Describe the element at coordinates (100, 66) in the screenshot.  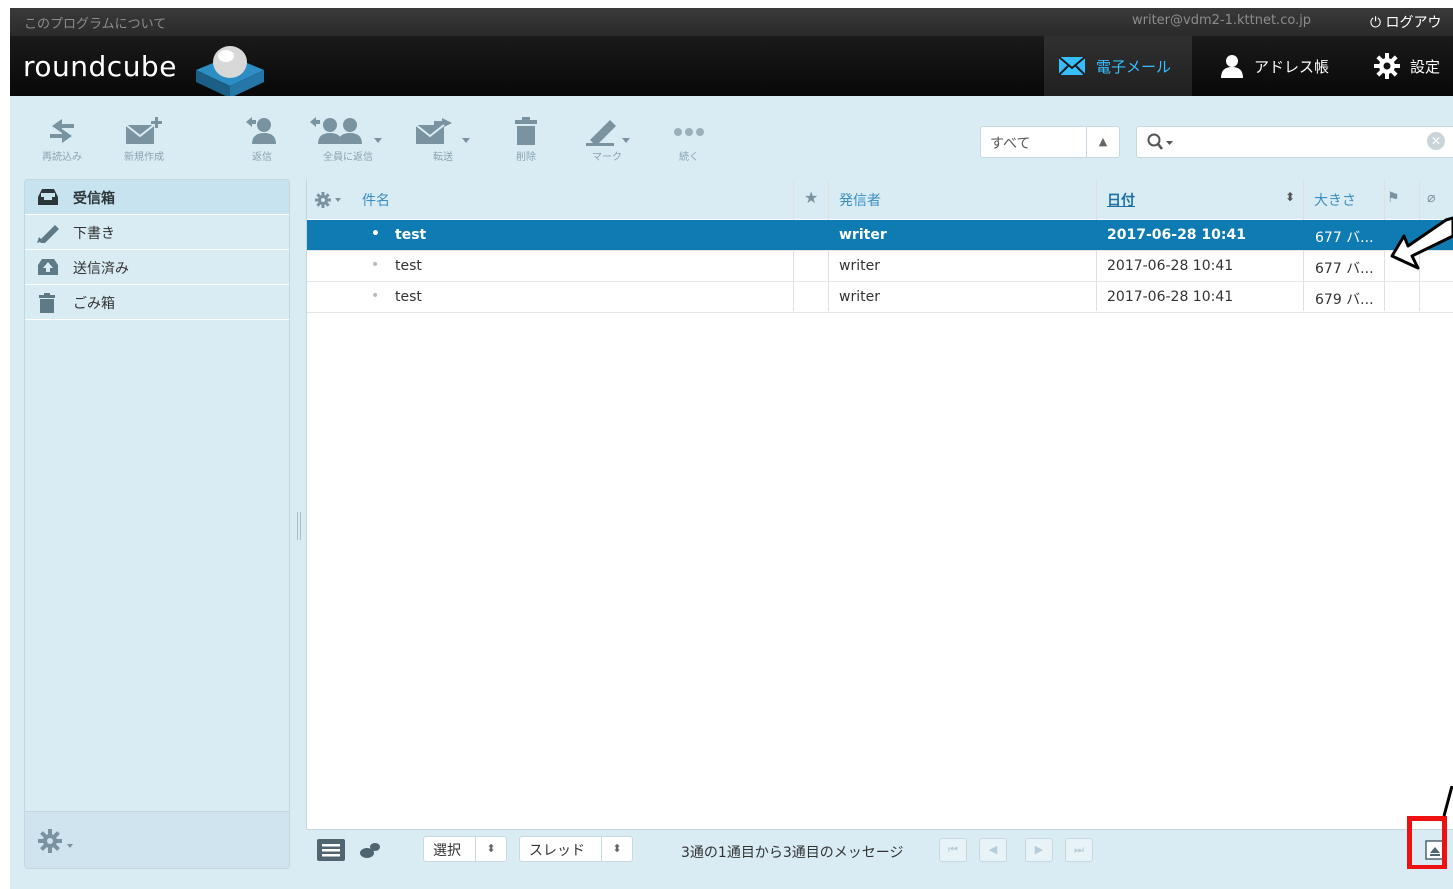
I see `logo: roundcube` at that location.